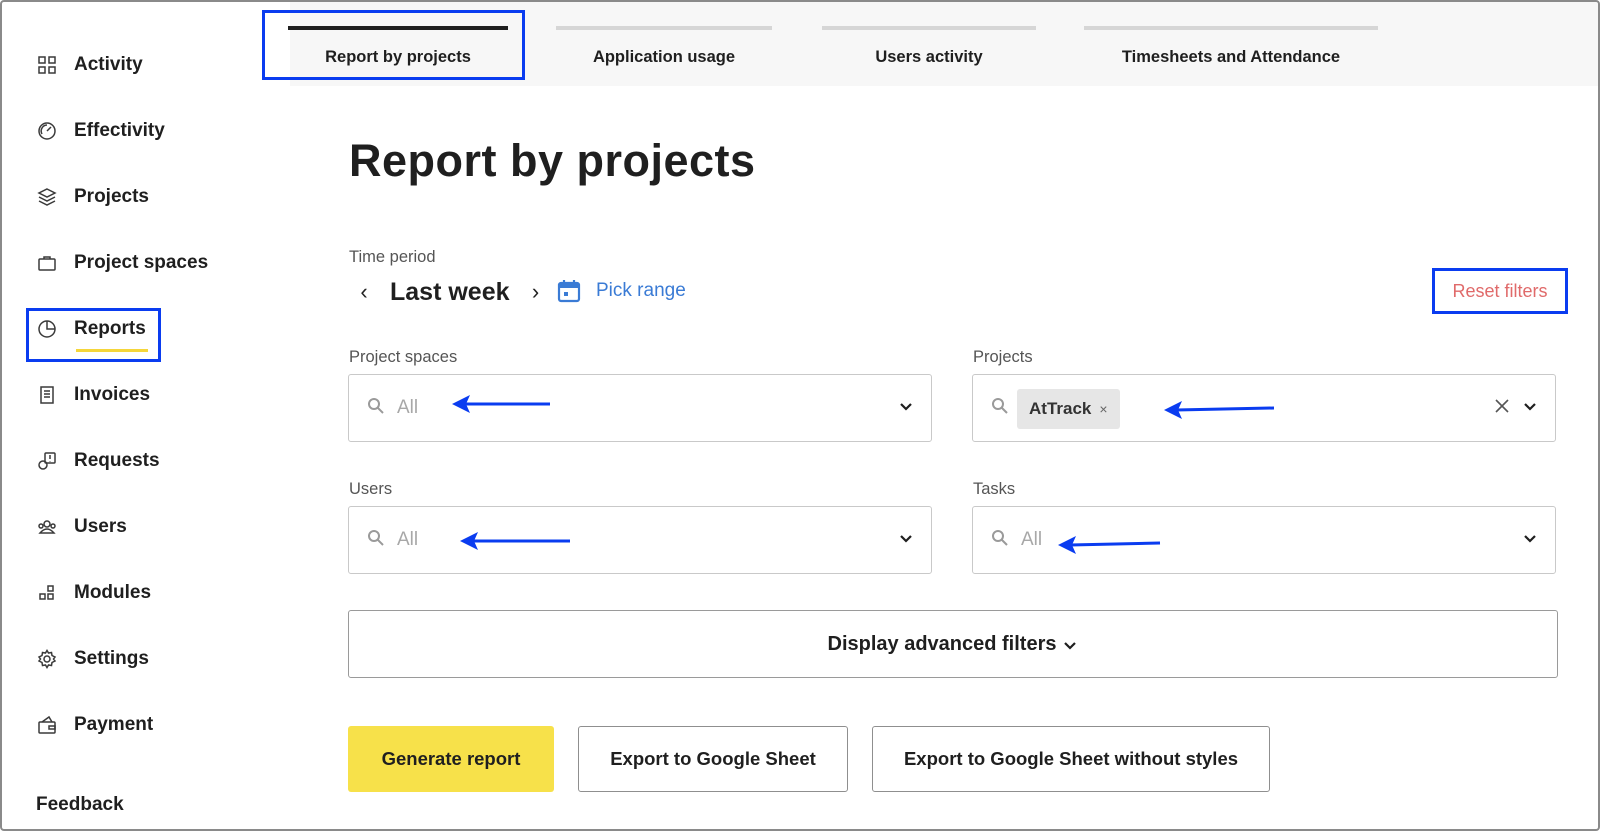 The width and height of the screenshot is (1600, 831). I want to click on export-google-sheet-button: Export to Google Sheet, so click(713, 759).